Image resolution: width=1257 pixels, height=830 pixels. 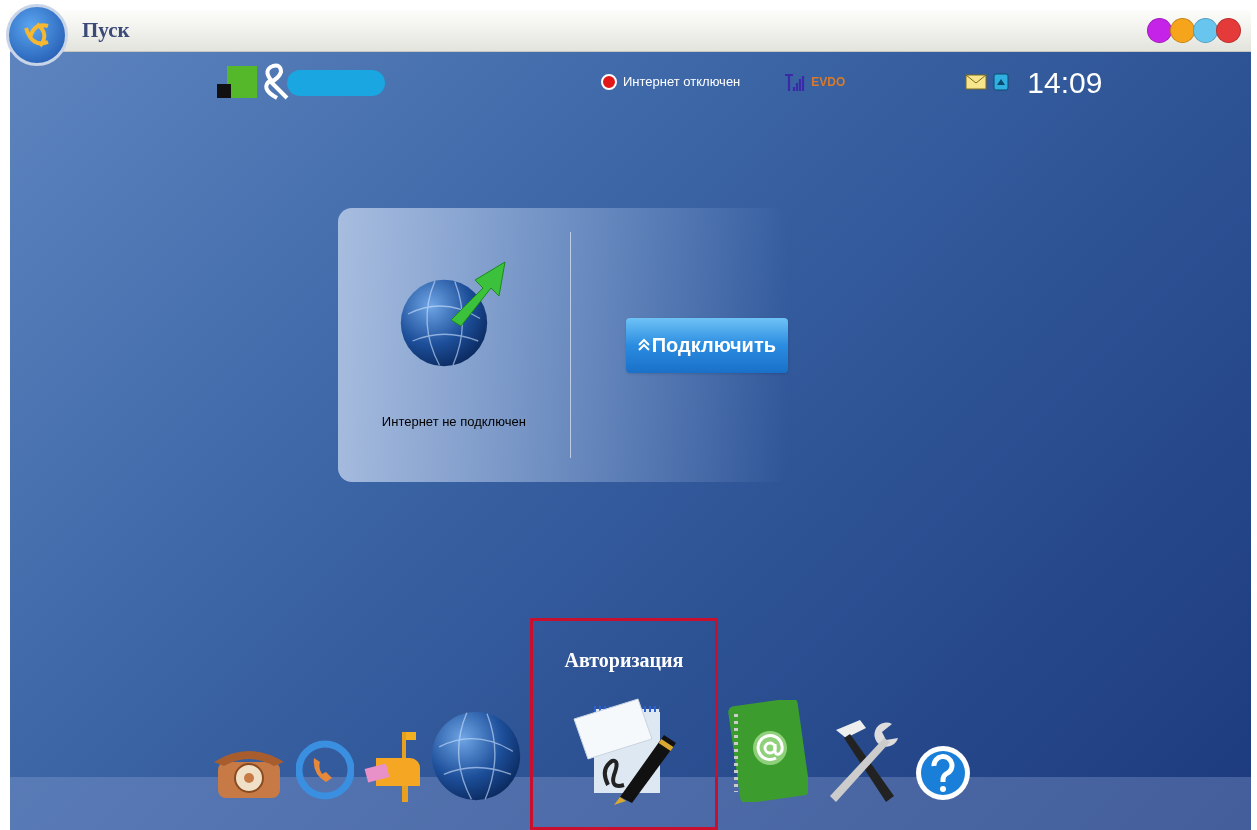 What do you see at coordinates (392, 766) in the screenshot?
I see `mailbox-icon` at bounding box center [392, 766].